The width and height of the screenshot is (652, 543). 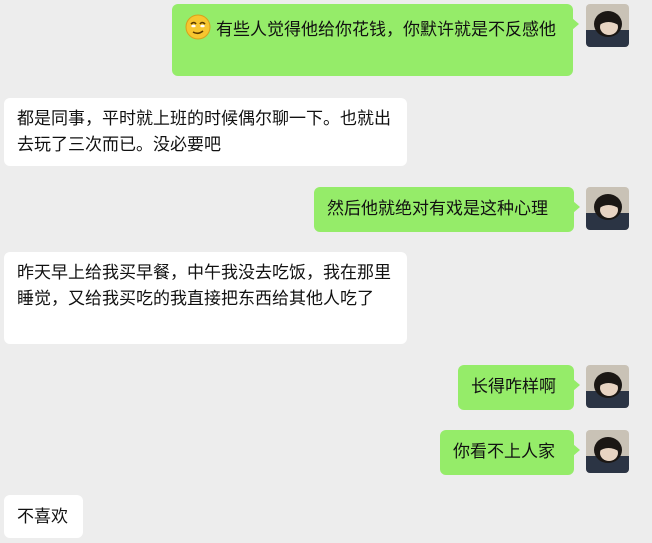 I want to click on message-bubble-outgoing: 然后他就绝对有戏是这种心理, so click(x=447, y=209).